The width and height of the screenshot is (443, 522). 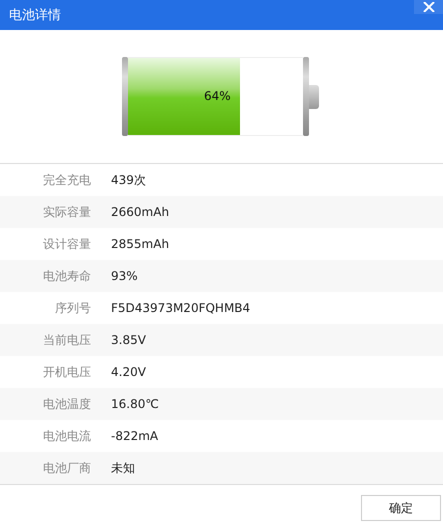 I want to click on close-icon, so click(x=428, y=7).